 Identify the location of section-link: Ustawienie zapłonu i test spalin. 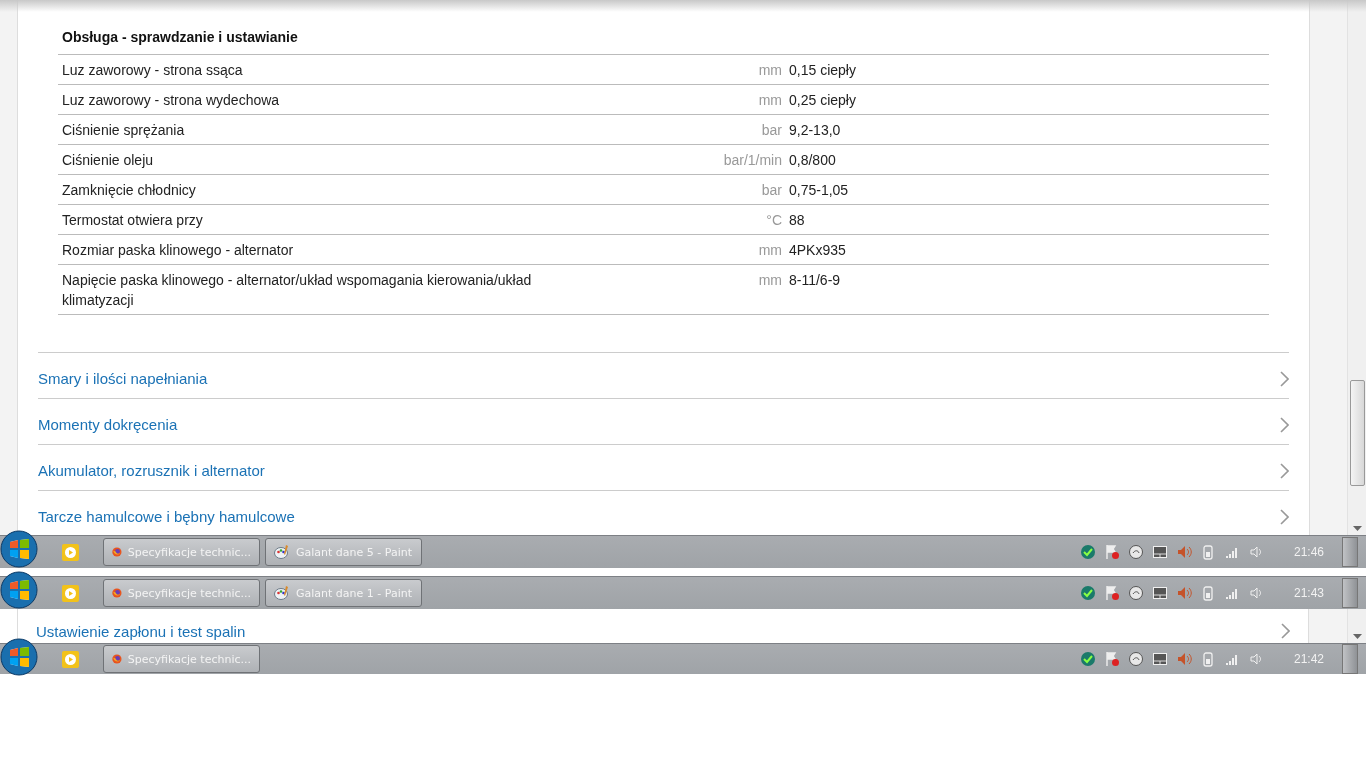
(141, 633).